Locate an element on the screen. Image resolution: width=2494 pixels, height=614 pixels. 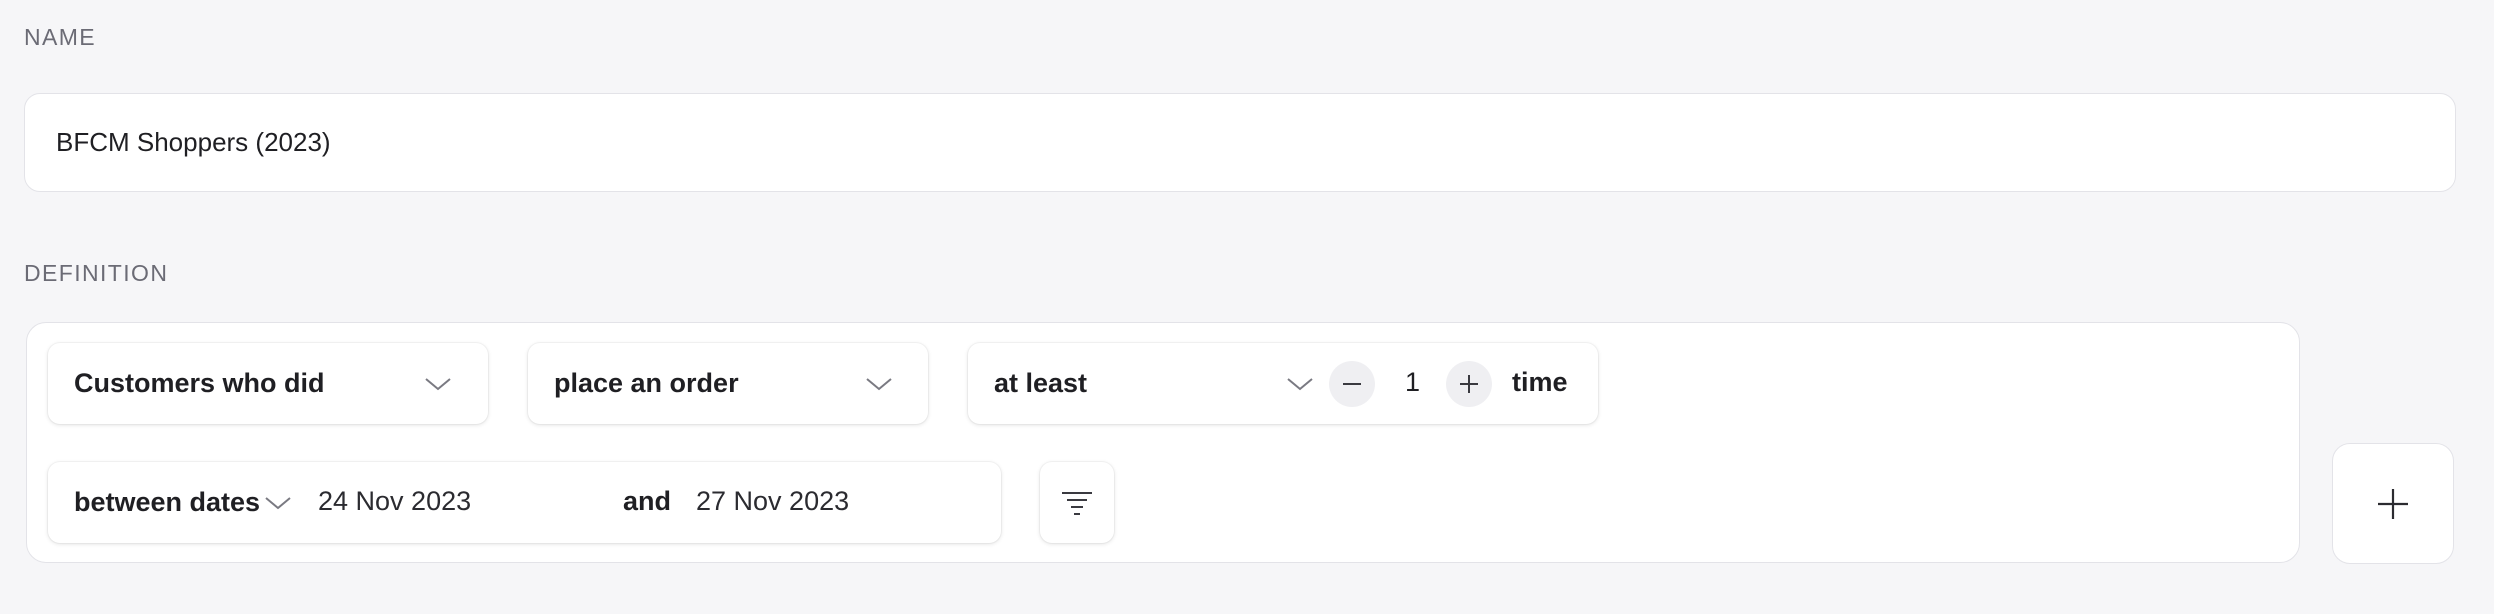
decrement-button is located at coordinates (1352, 384).